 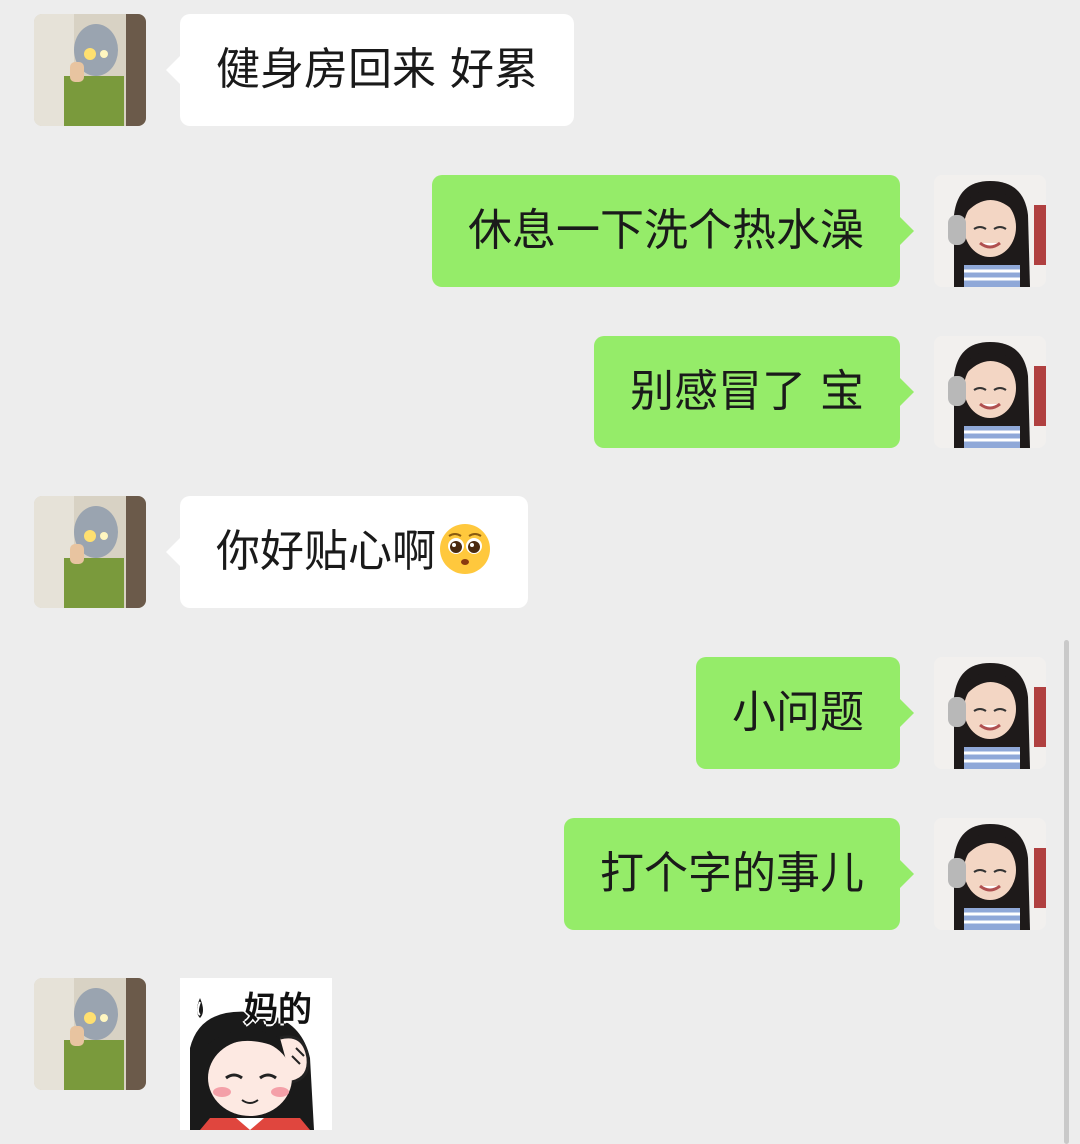 I want to click on message-bubble: 打个字的事儿, so click(x=739, y=874).